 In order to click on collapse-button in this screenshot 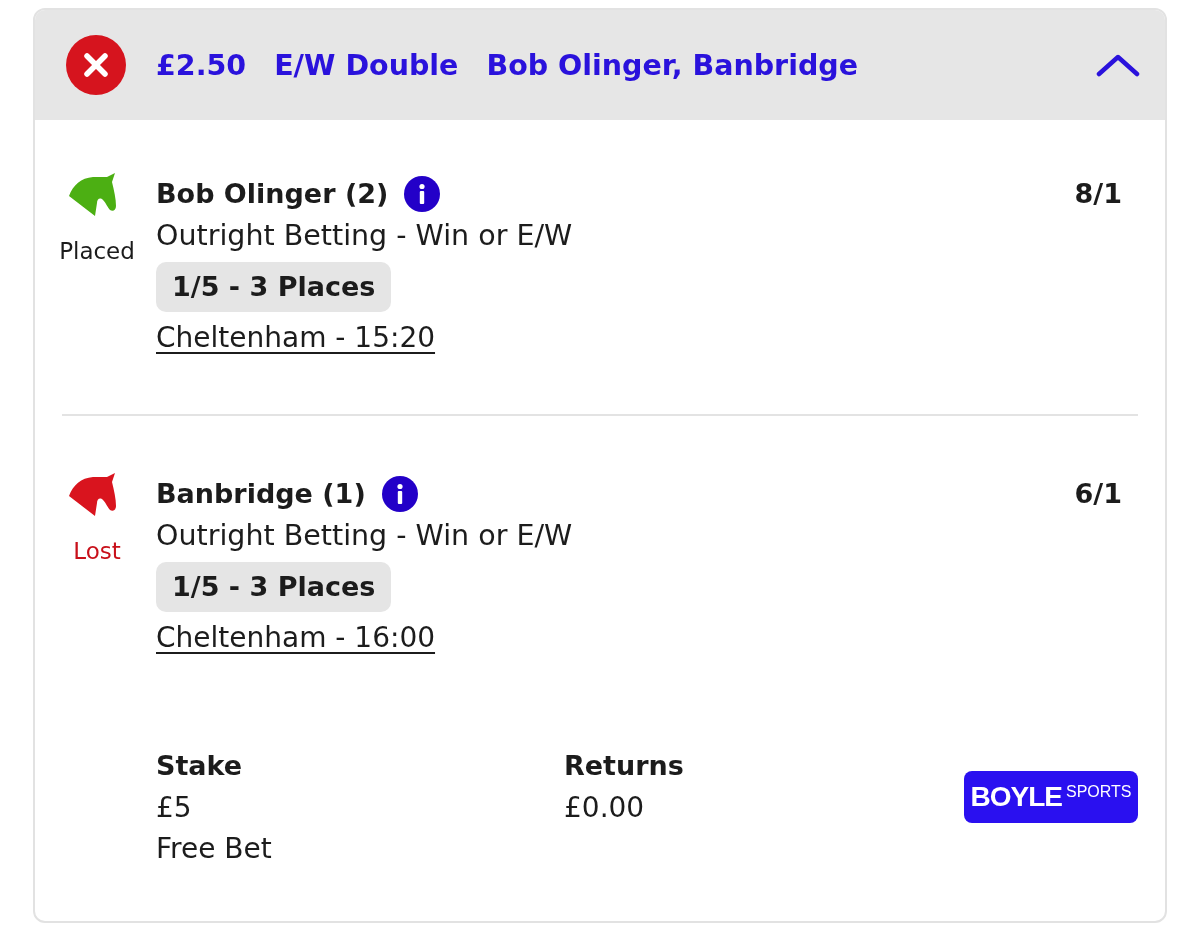, I will do `click(1118, 65)`.